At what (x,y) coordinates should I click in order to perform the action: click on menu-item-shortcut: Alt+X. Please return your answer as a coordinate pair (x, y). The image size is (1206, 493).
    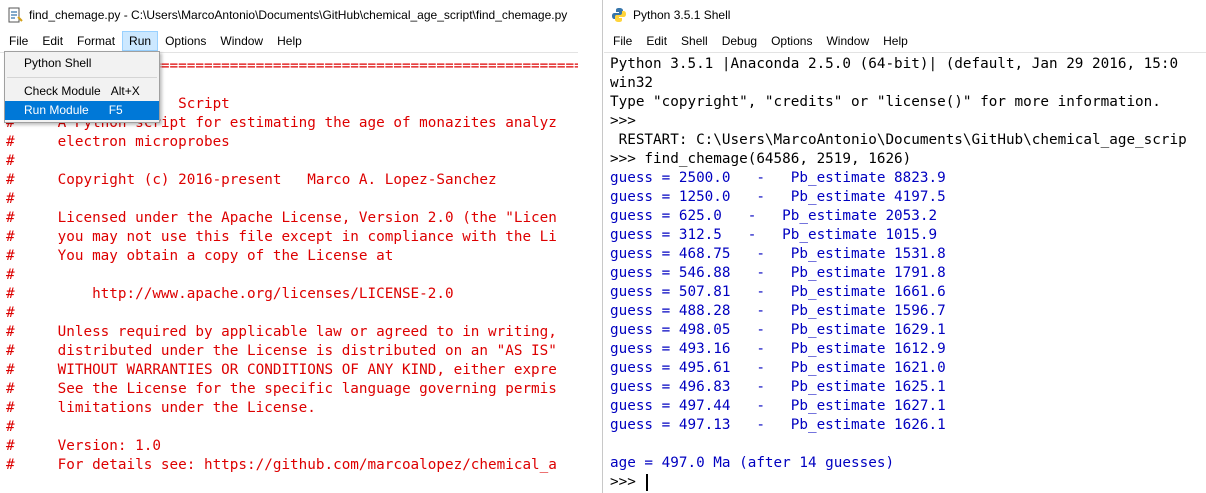
    Looking at the image, I should click on (125, 91).